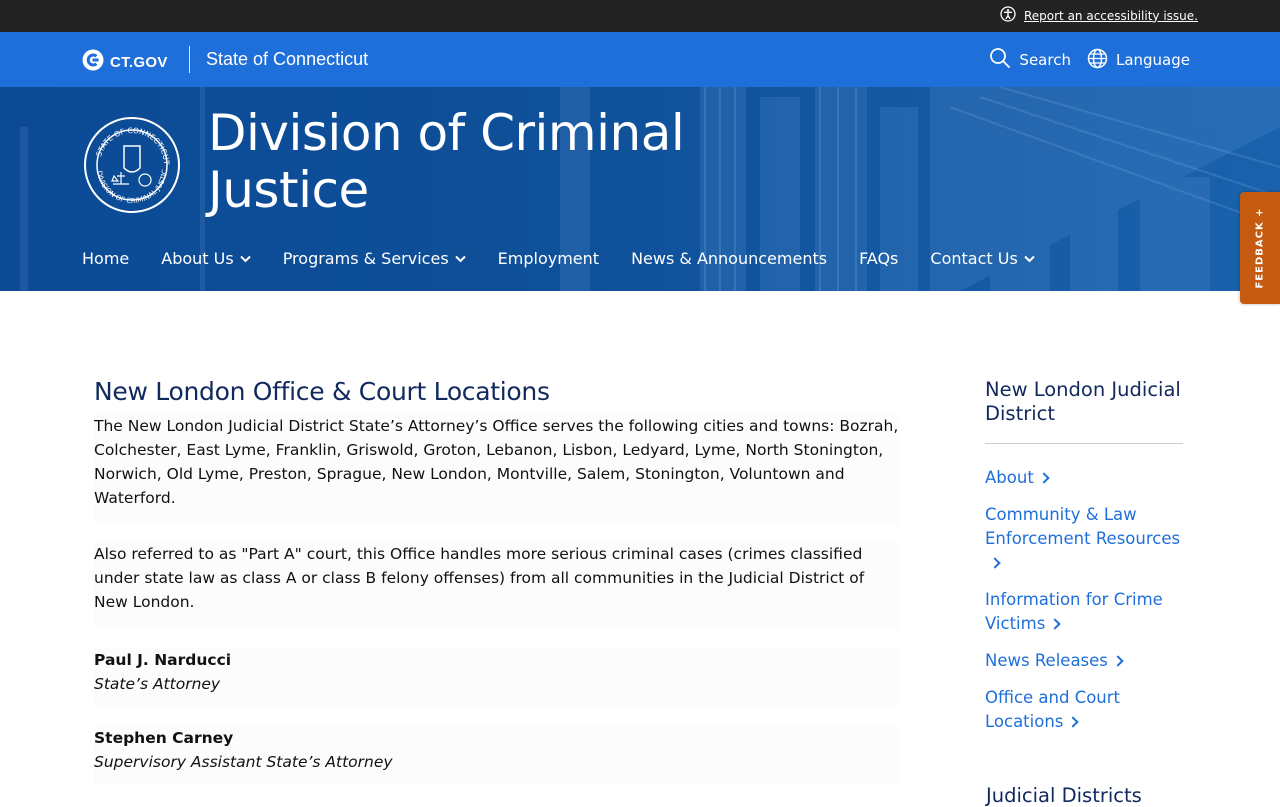 The image size is (1280, 807). Describe the element at coordinates (1097, 60) in the screenshot. I see `globe-icon` at that location.